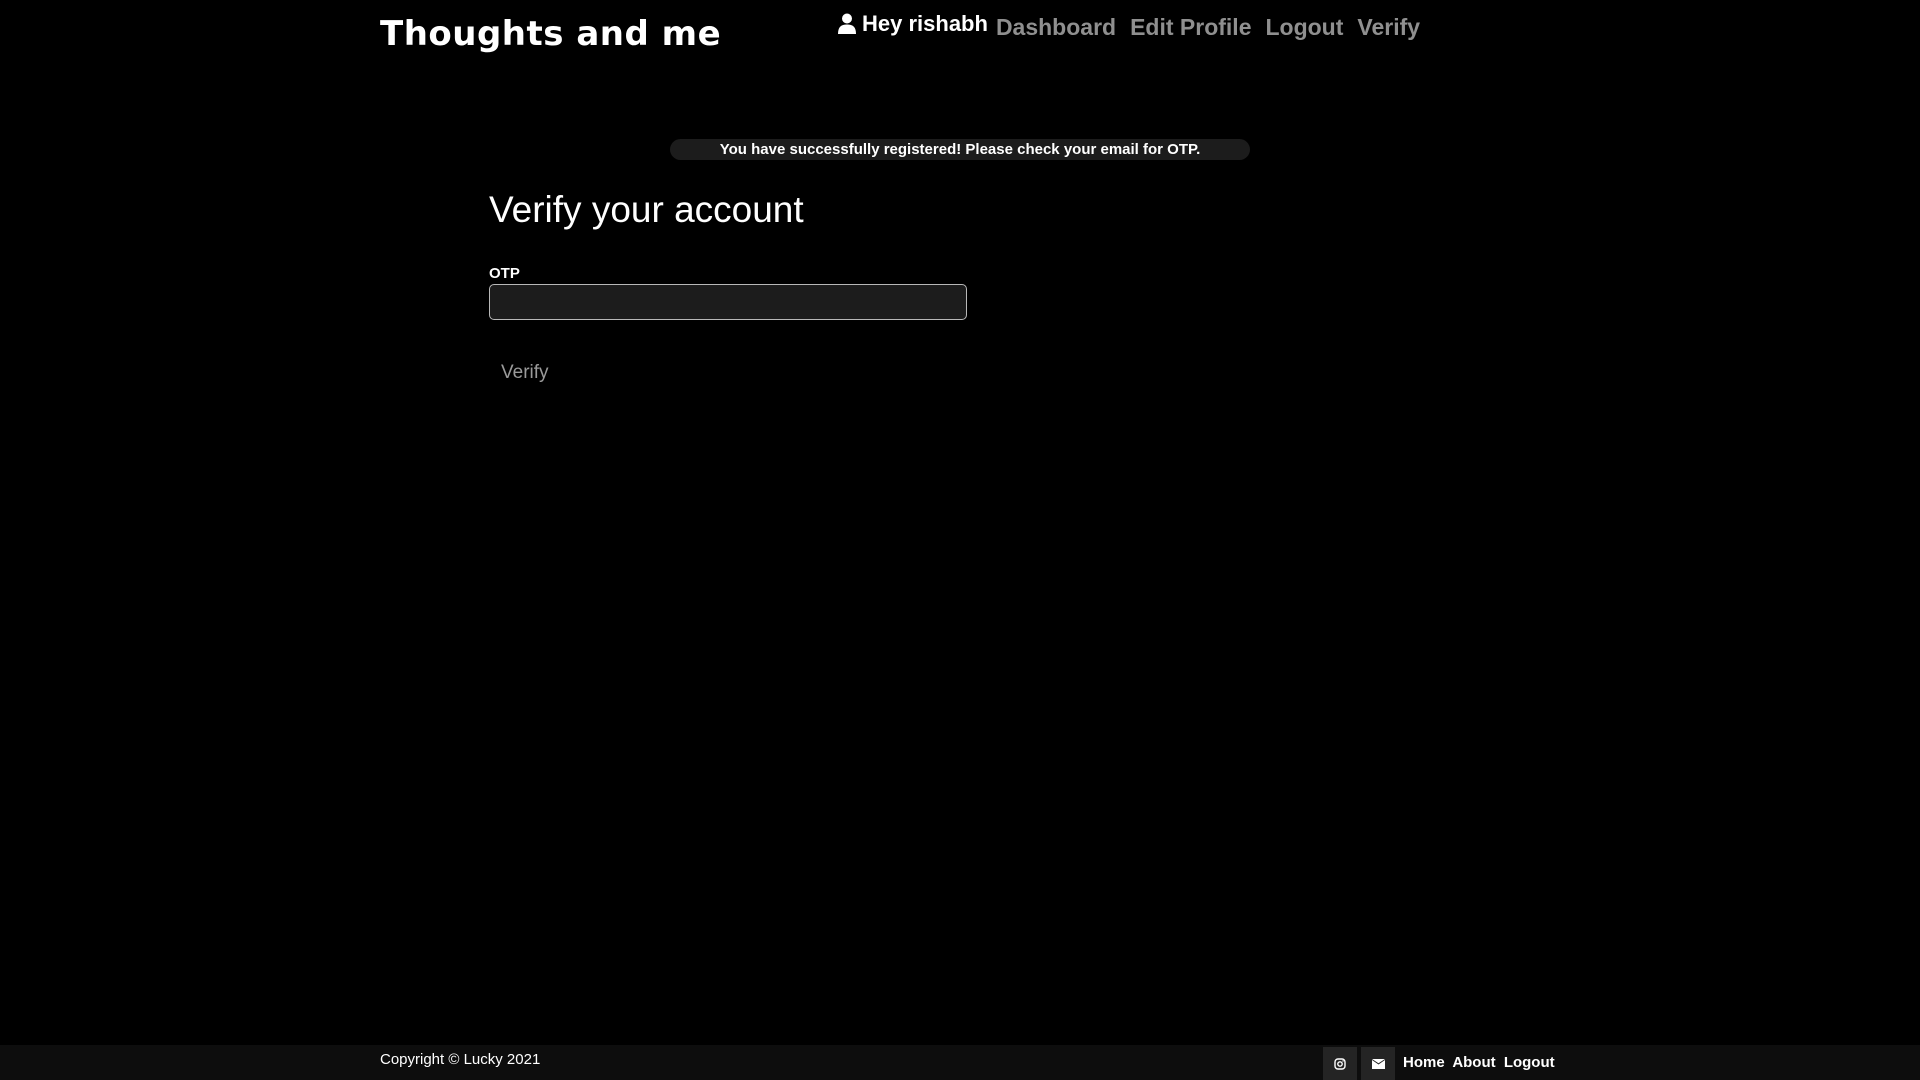  What do you see at coordinates (1424, 1062) in the screenshot?
I see `footer-link-home: Home` at bounding box center [1424, 1062].